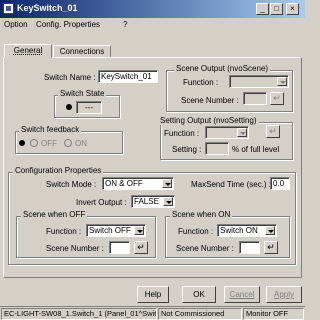  I want to click on maximize-button: □, so click(276, 9).